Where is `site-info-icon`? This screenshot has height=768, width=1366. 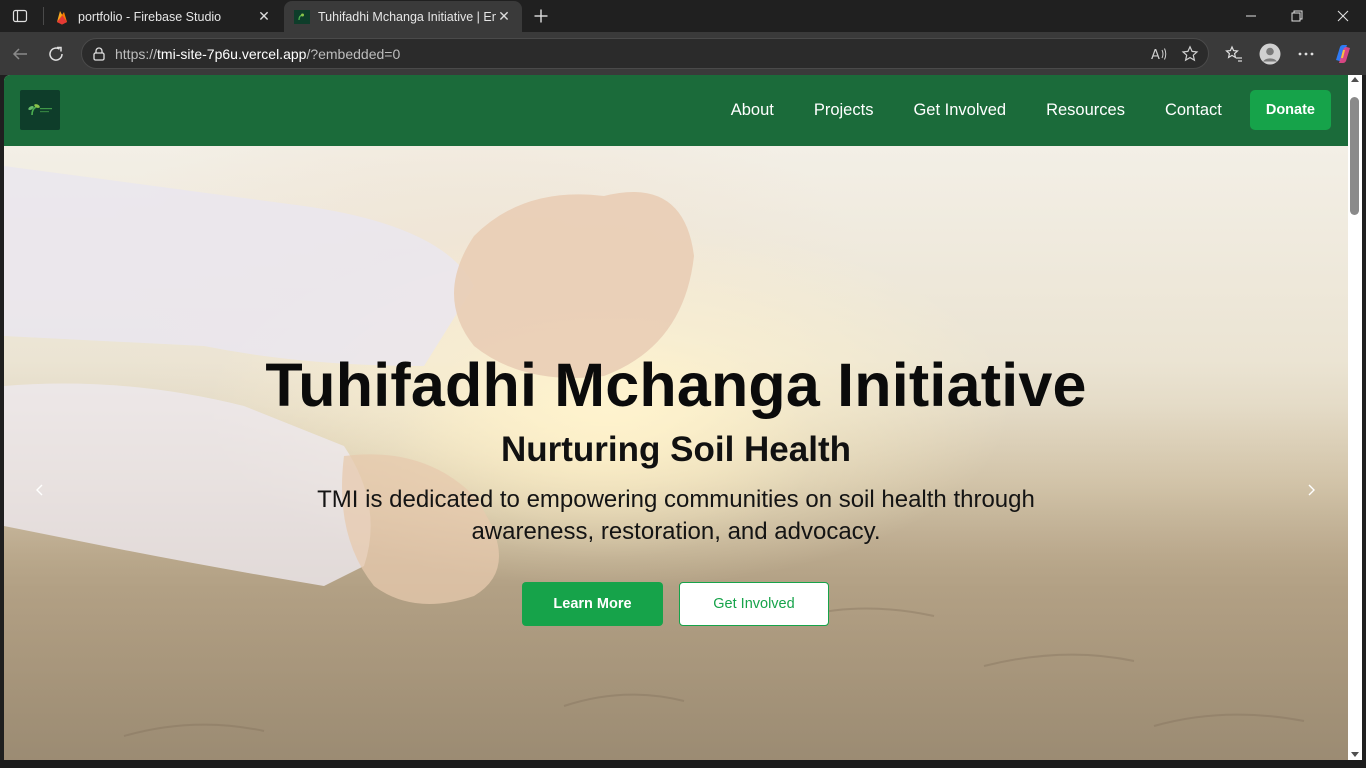 site-info-icon is located at coordinates (99, 54).